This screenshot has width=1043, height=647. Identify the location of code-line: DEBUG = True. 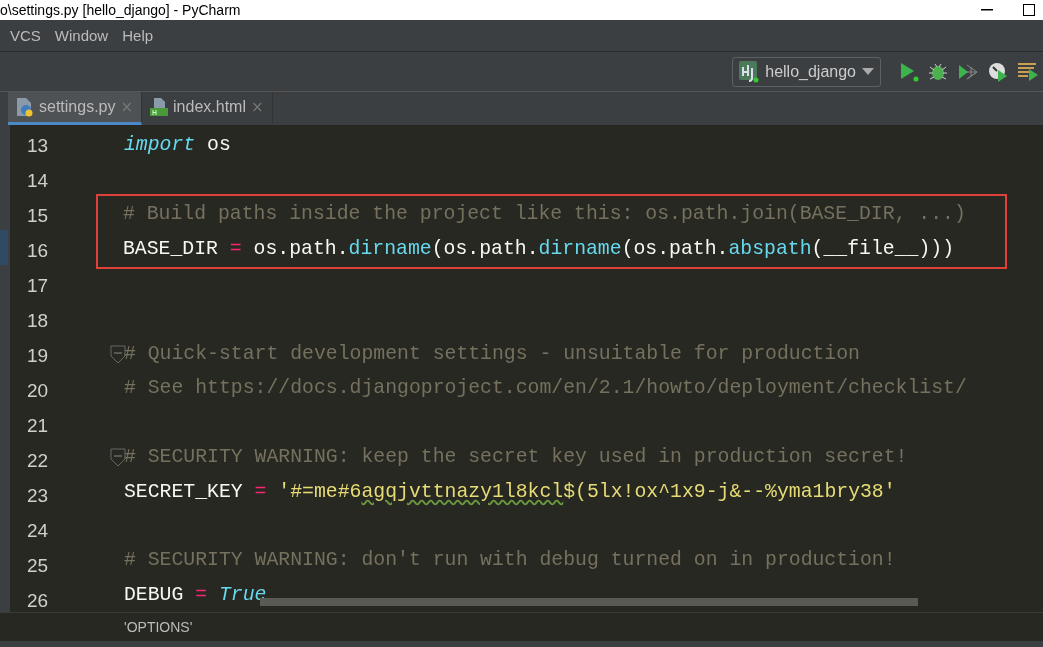
(195, 594).